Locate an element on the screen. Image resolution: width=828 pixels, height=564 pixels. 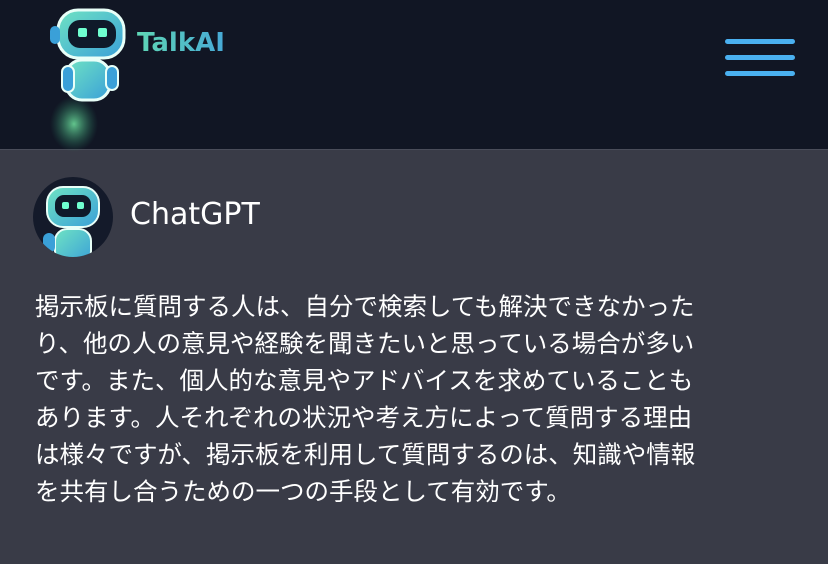
message-line: です。また、個人的な意見やアドバイスを求めていることも is located at coordinates (364, 380).